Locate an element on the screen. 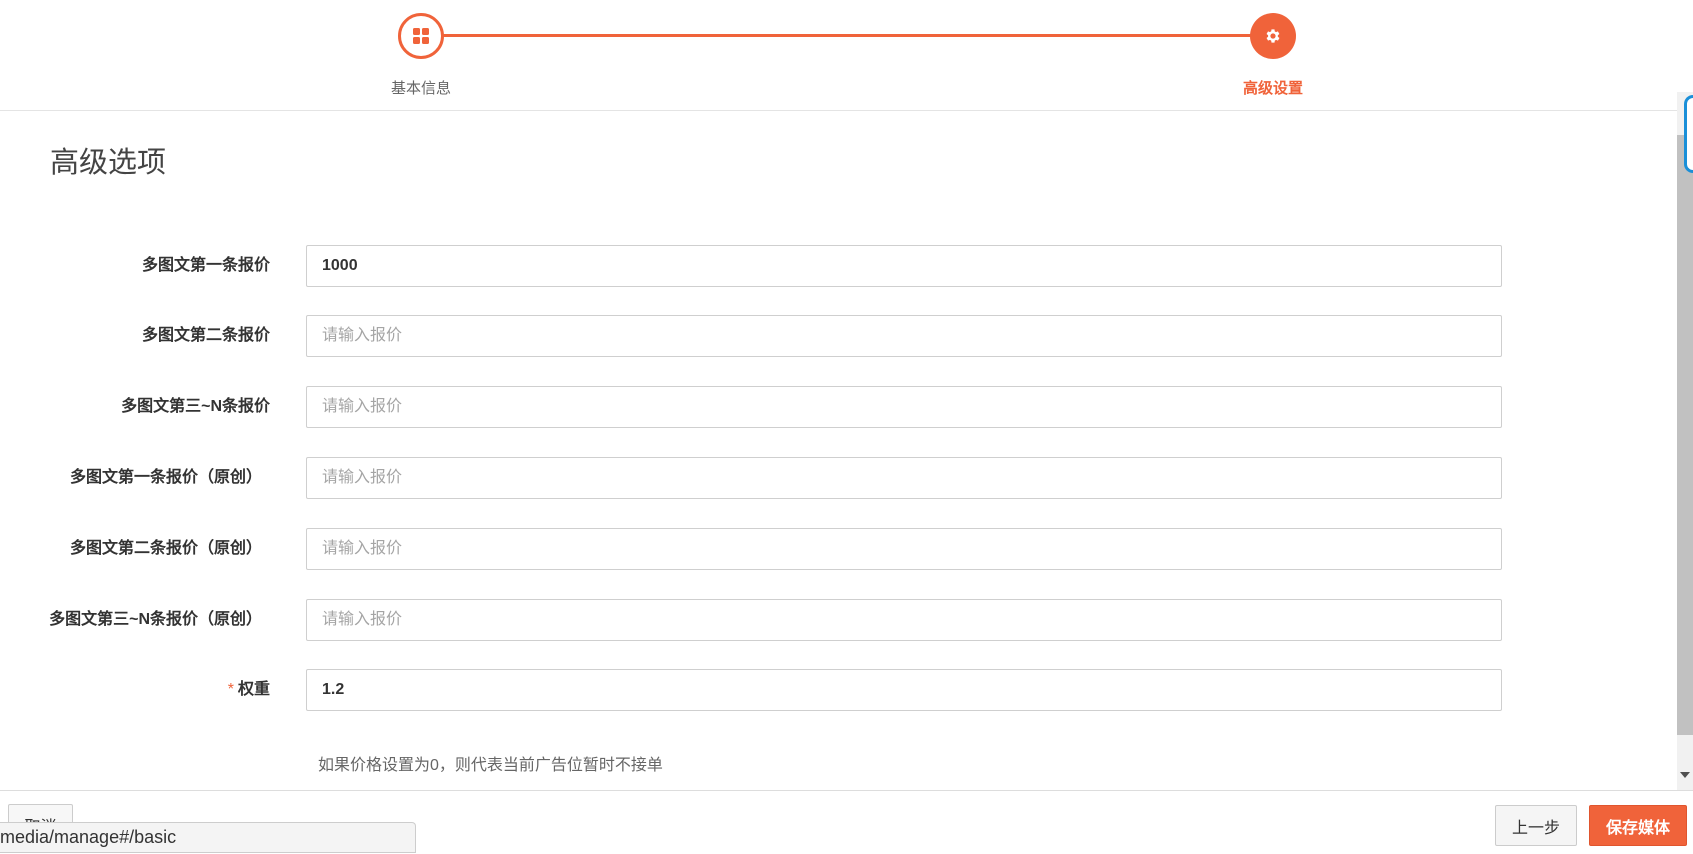 The width and height of the screenshot is (1693, 854). field-label: 多图文第三~N条报价 is located at coordinates (195, 406).